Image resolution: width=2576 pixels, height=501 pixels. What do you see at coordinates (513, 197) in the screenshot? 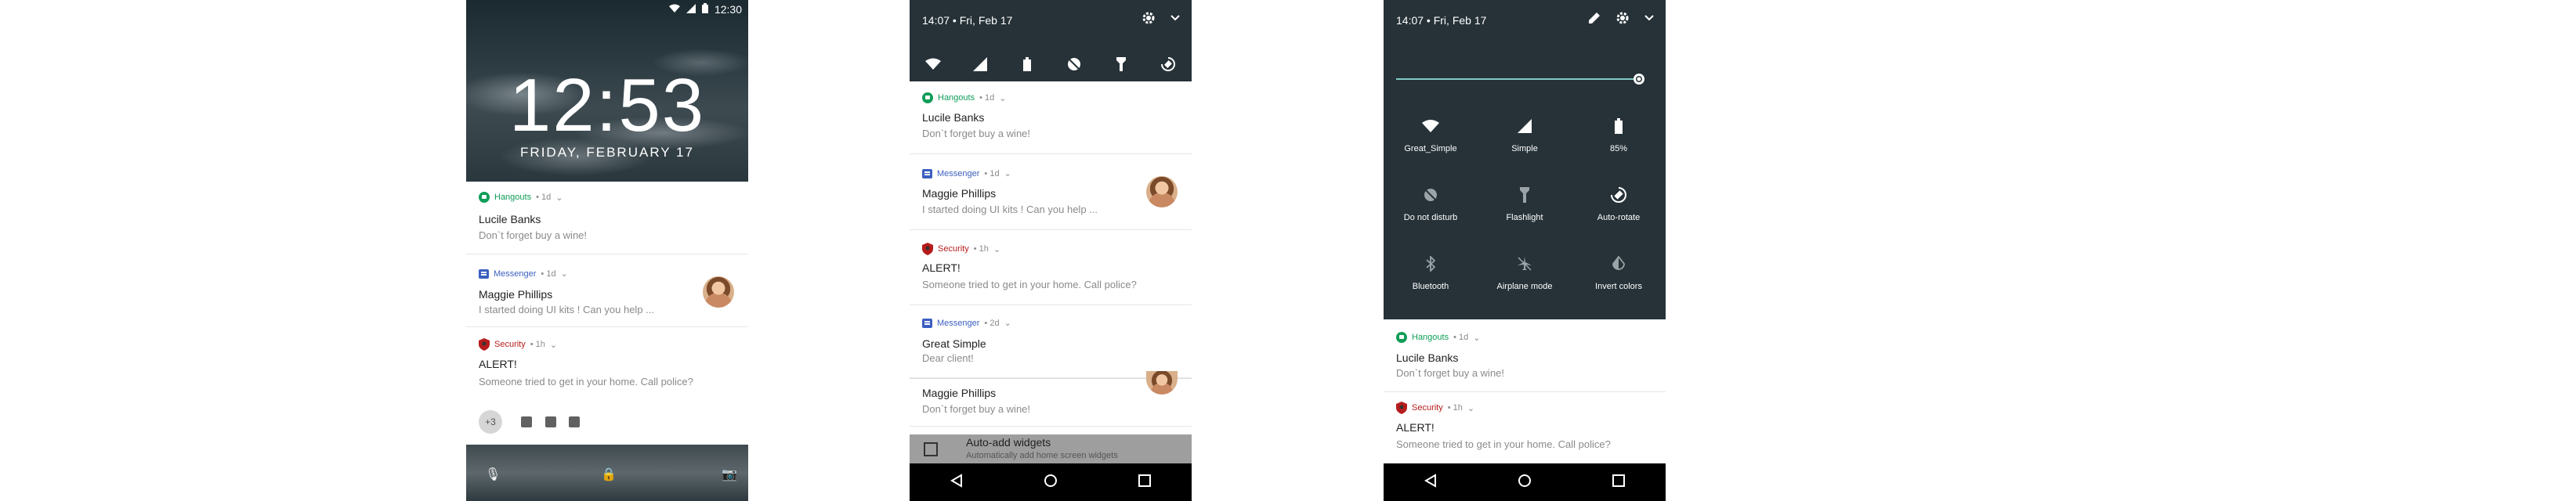
I see `notification-app-name: Hangouts` at bounding box center [513, 197].